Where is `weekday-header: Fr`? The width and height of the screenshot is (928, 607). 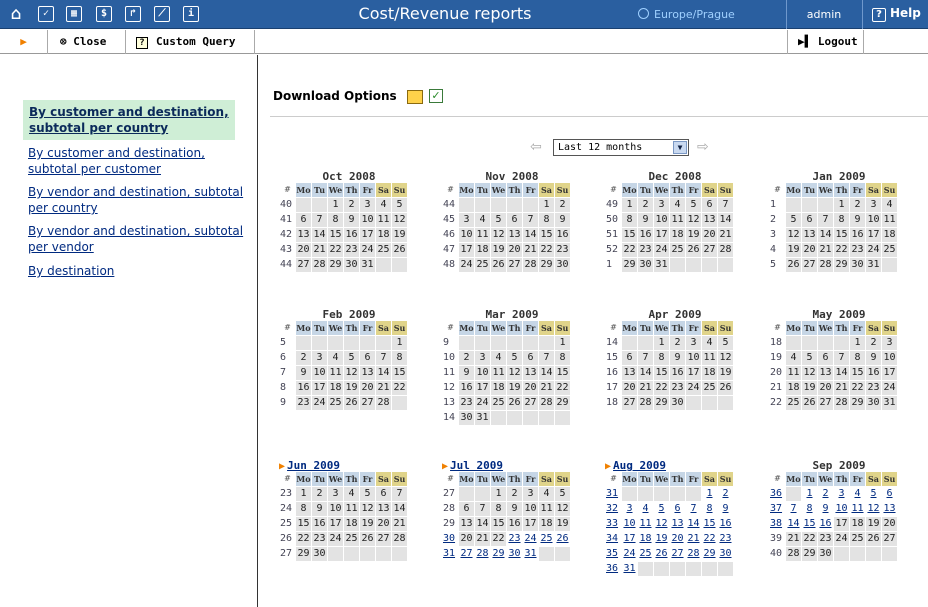
weekday-header: Fr is located at coordinates (693, 479).